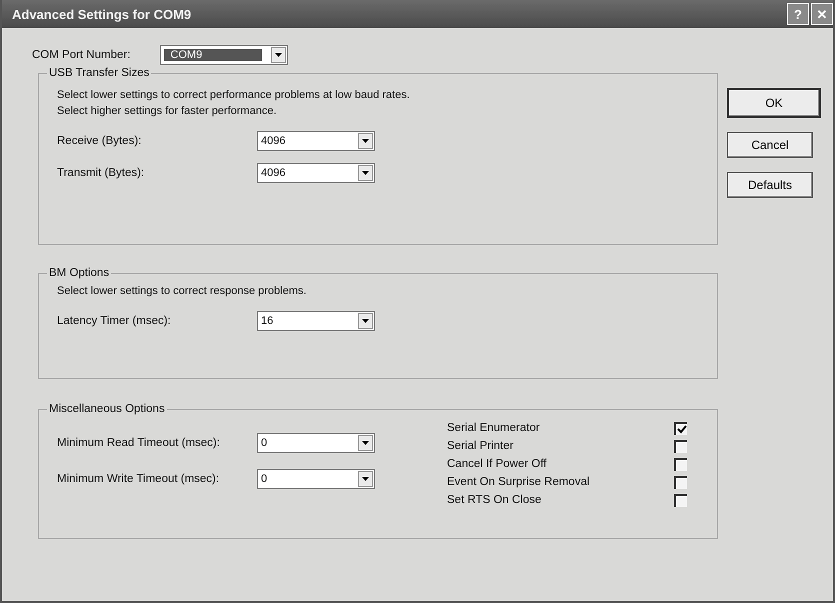  Describe the element at coordinates (99, 73) in the screenshot. I see `group-title: USB Transfer Sizes` at that location.